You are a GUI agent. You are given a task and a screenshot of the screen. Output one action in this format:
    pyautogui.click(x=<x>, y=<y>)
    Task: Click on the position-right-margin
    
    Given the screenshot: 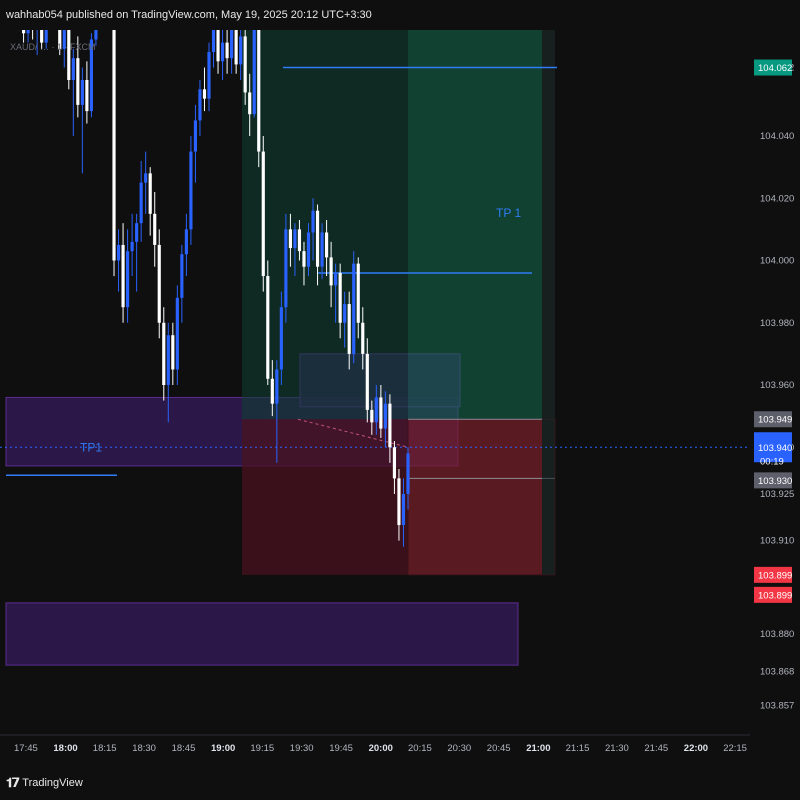 What is the action you would take?
    pyautogui.click(x=548, y=302)
    